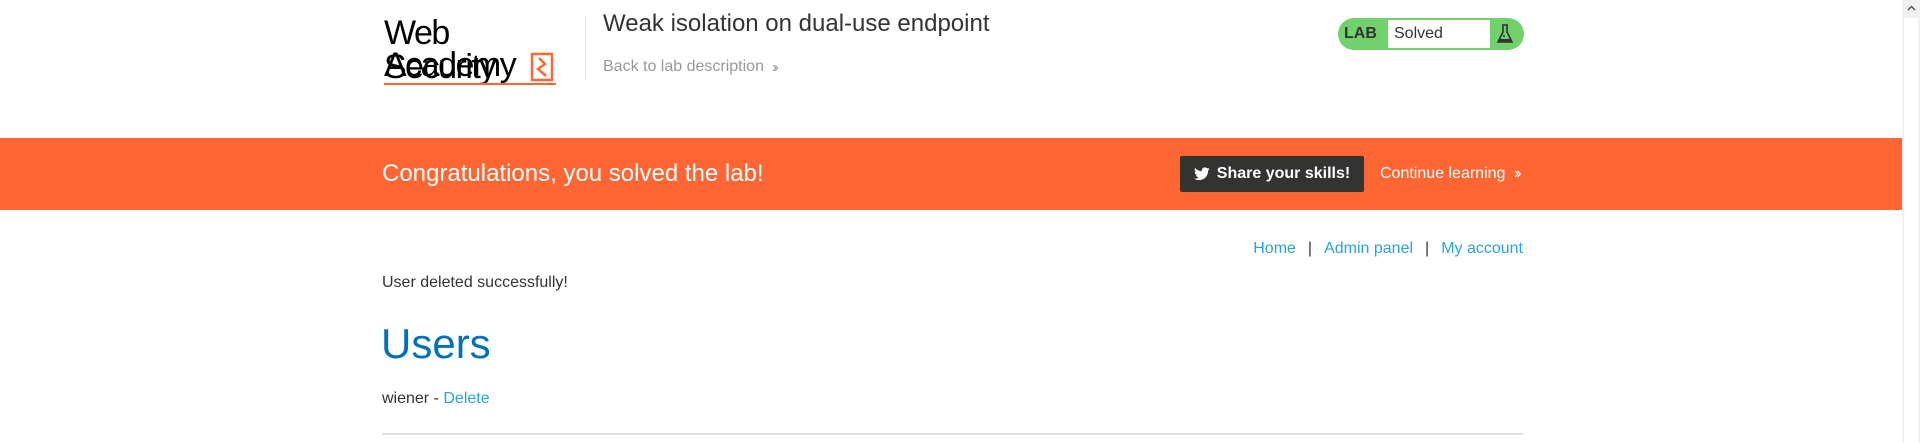 The image size is (1920, 443). Describe the element at coordinates (450, 65) in the screenshot. I see `logo-text-line2: Academy` at that location.